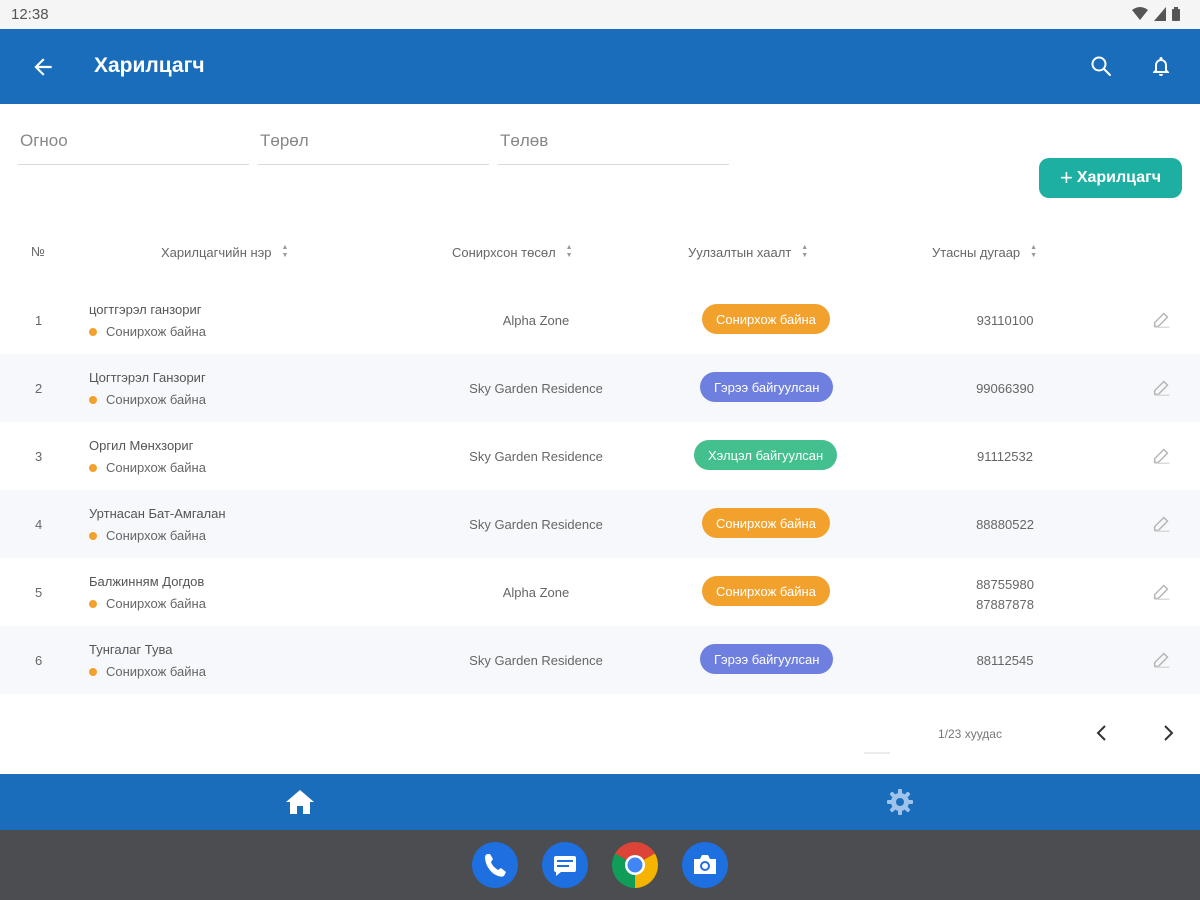 The image size is (1200, 900). Describe the element at coordinates (970, 734) in the screenshot. I see `page-indicator: 1/23 хуудас` at that location.